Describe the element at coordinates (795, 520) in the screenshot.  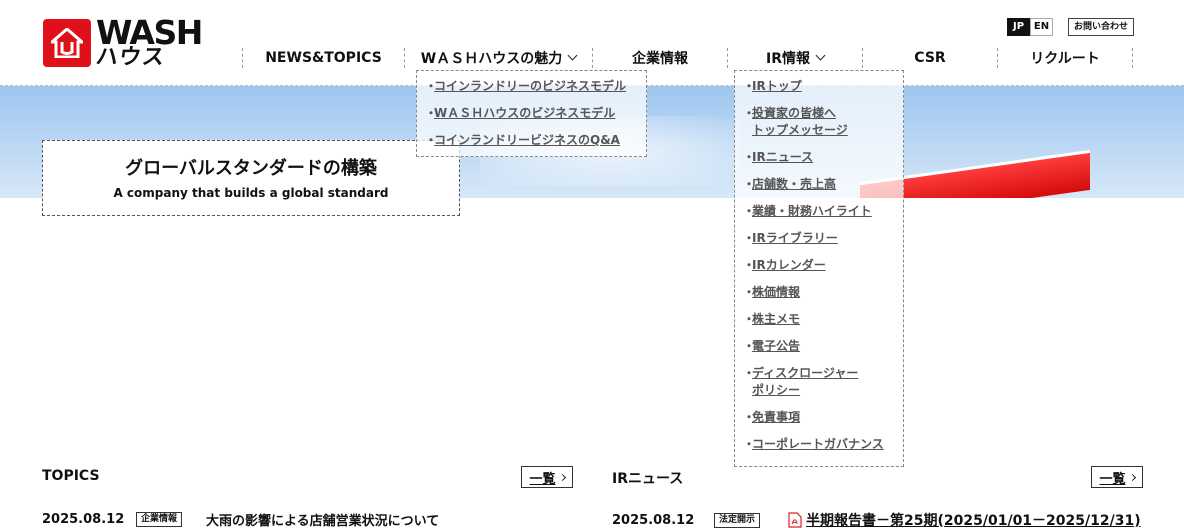
I see `pdf-icon` at that location.